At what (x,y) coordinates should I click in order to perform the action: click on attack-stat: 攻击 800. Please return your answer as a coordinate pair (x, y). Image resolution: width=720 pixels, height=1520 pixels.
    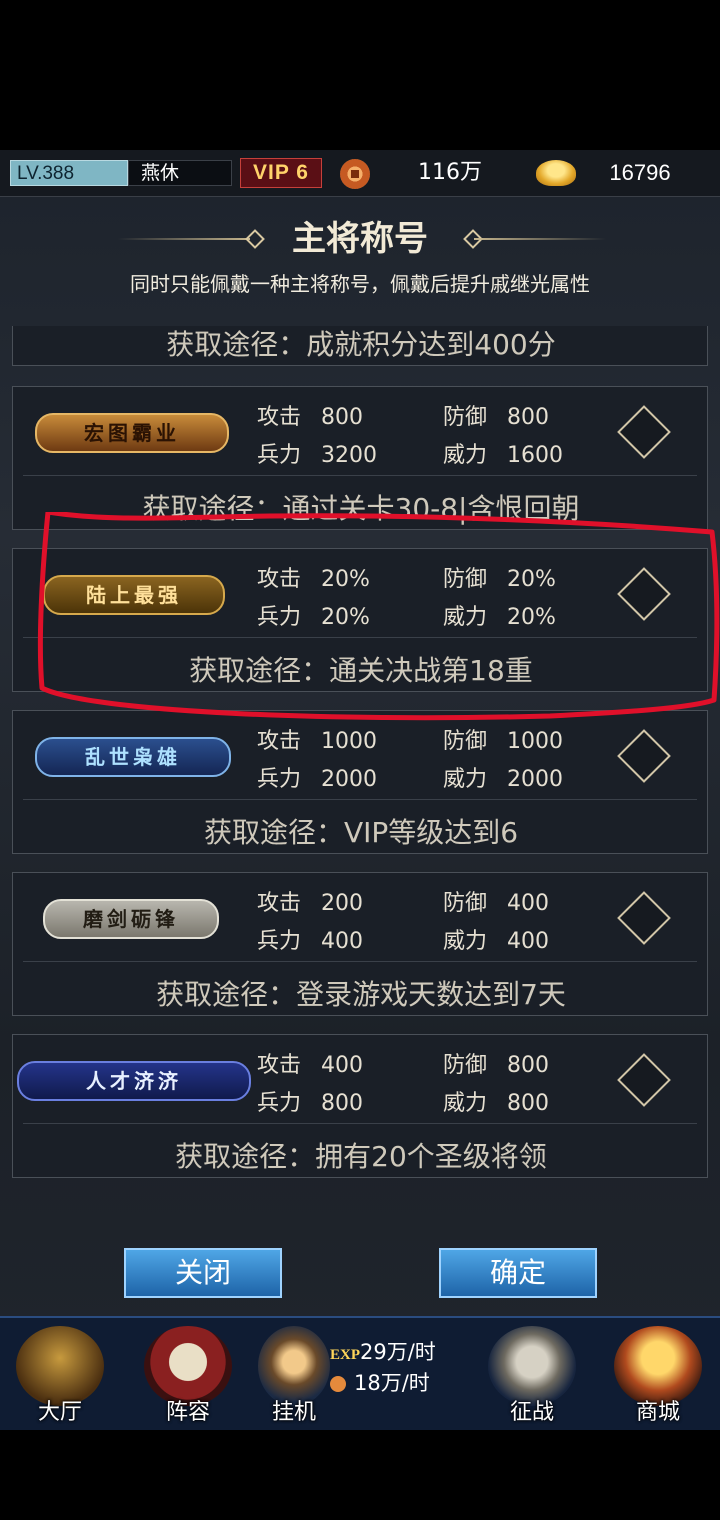
    Looking at the image, I should click on (310, 415).